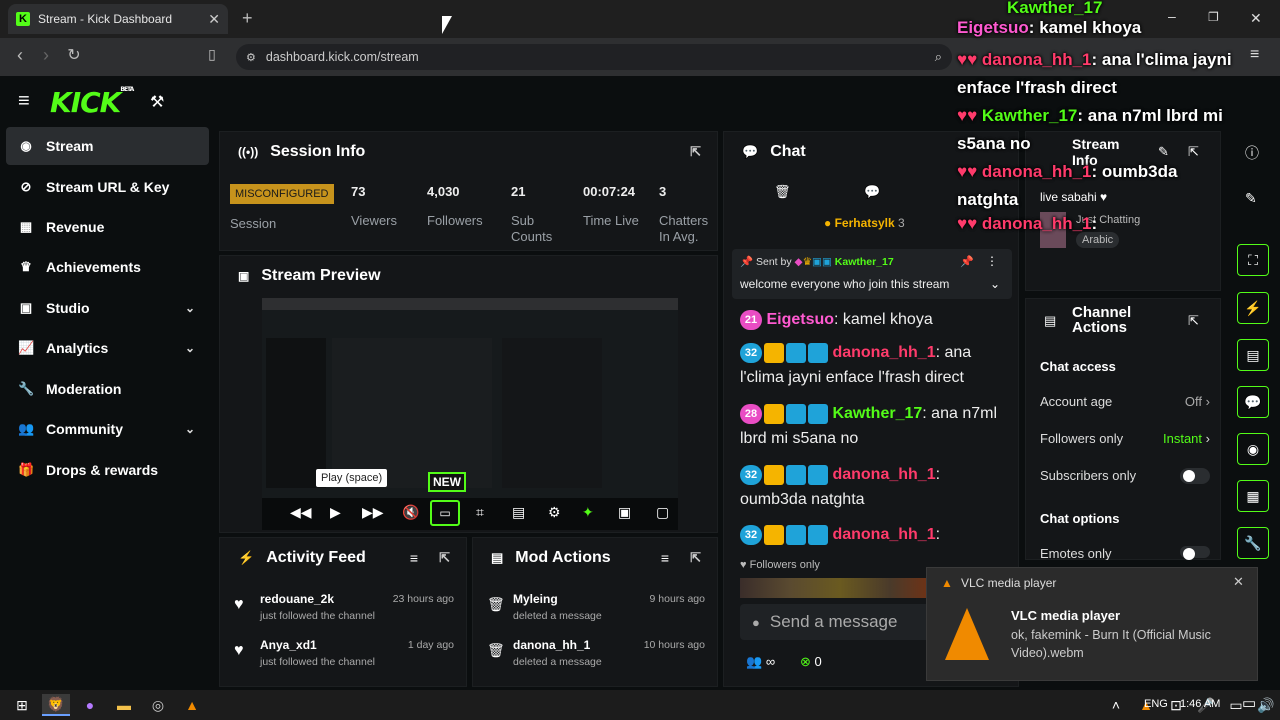 This screenshot has height=720, width=1280. What do you see at coordinates (1067, 185) in the screenshot?
I see `overlay-line: ♥♥ danona_hh_1: oumb3da natghta` at bounding box center [1067, 185].